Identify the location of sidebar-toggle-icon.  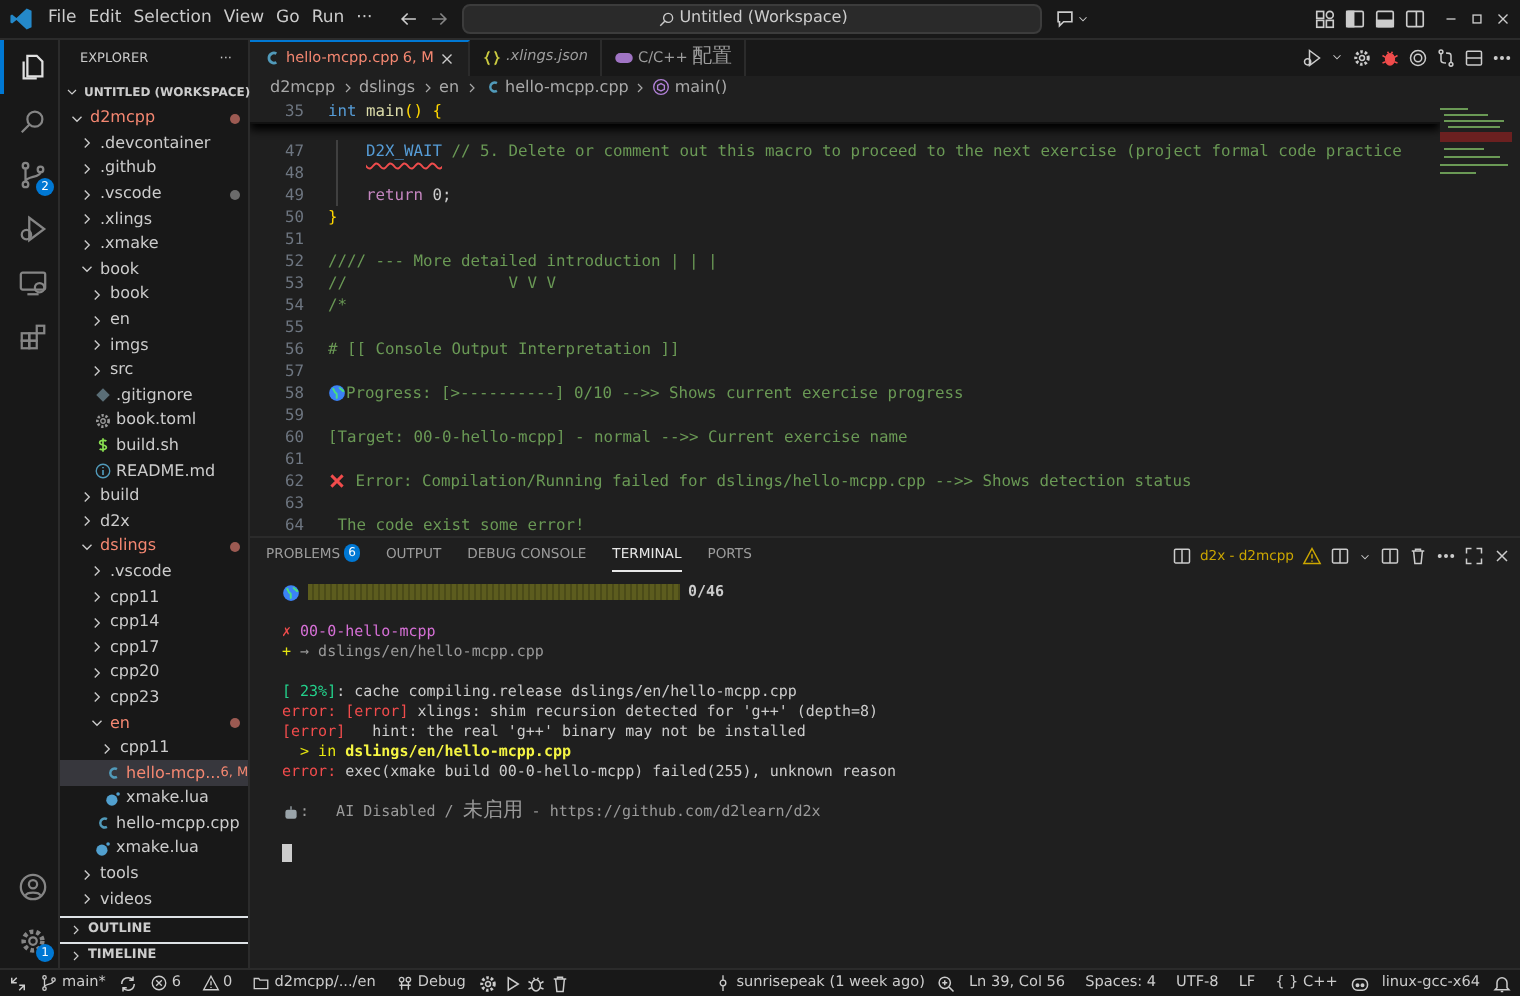
(1355, 18).